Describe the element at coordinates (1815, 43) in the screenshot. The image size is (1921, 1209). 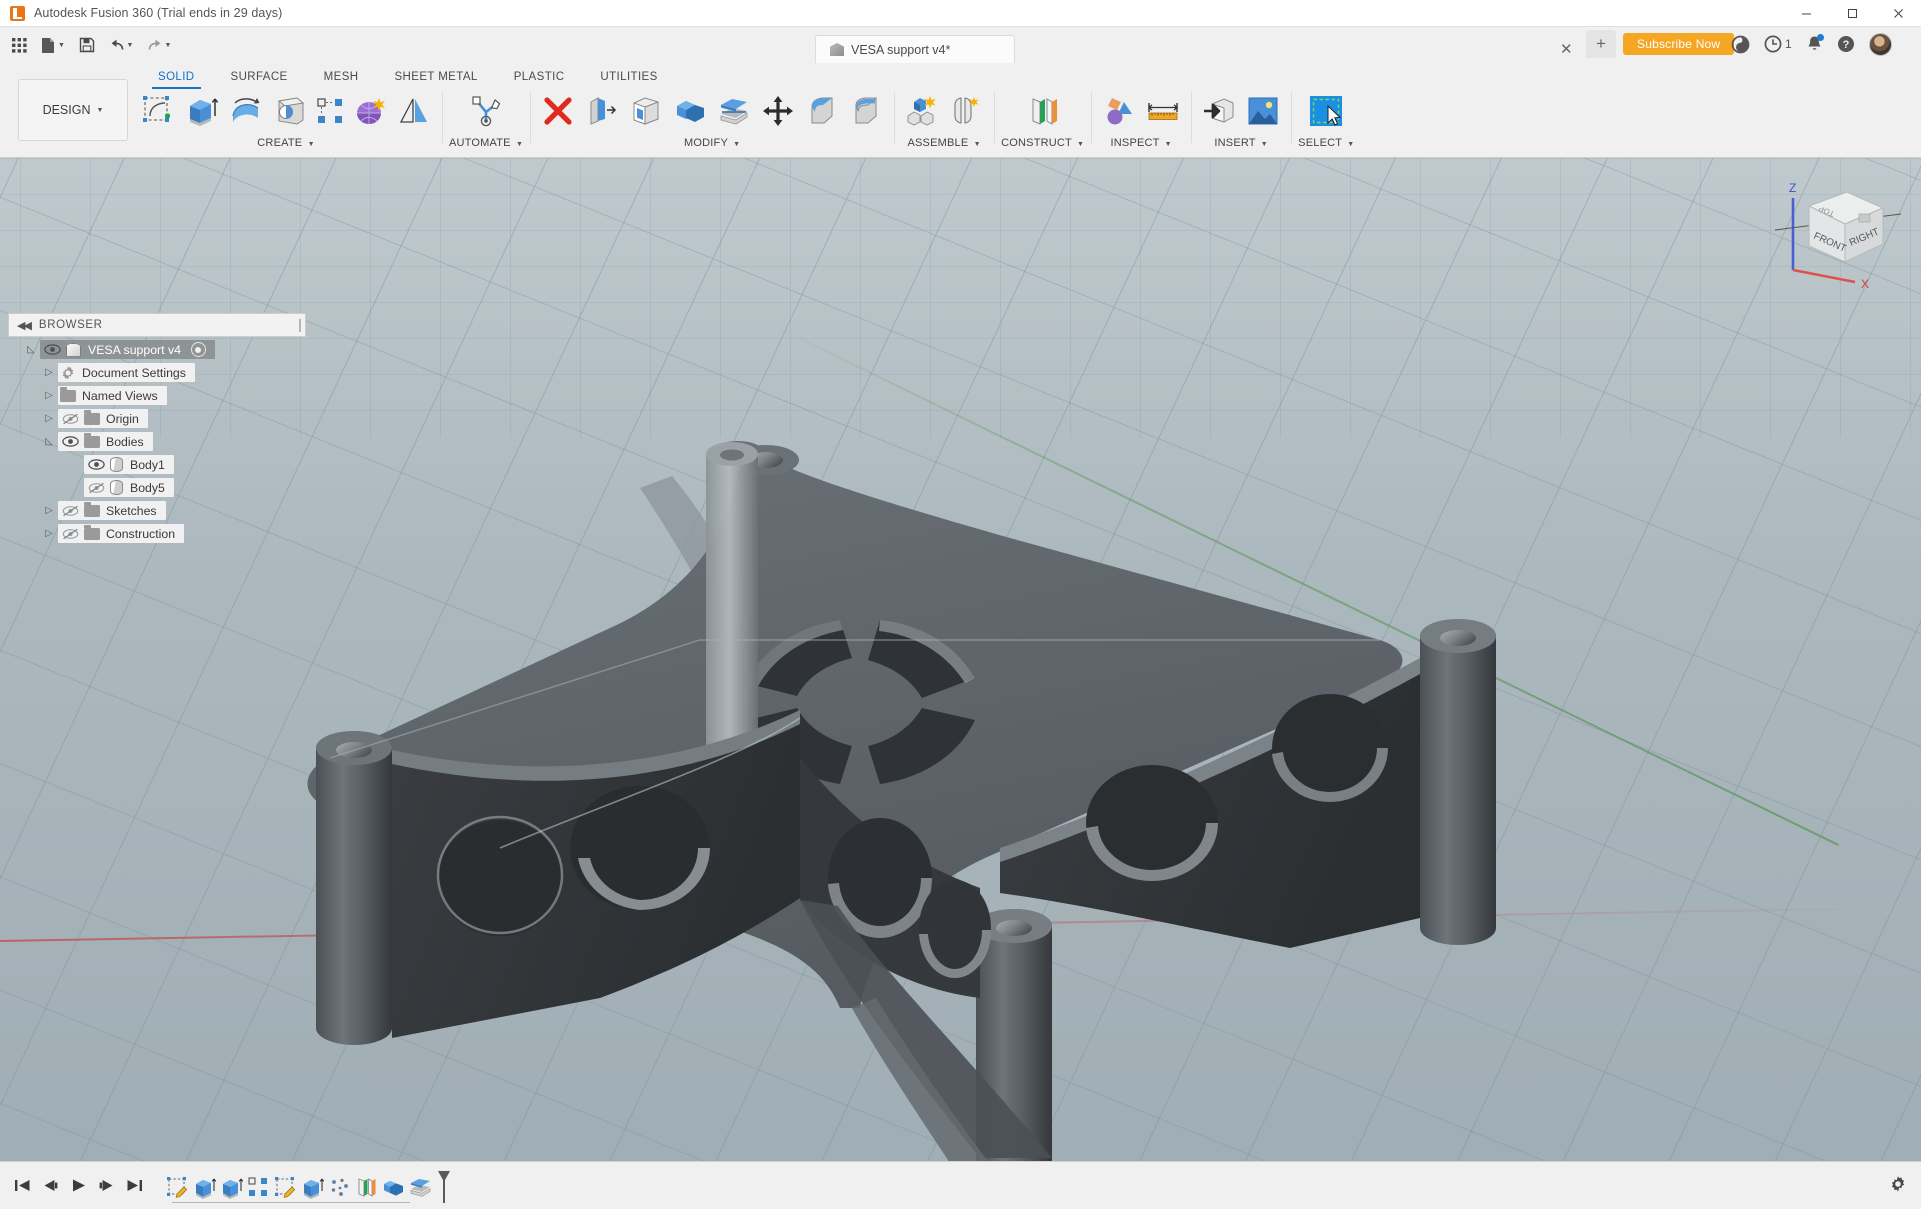
I see `bell-icon` at that location.